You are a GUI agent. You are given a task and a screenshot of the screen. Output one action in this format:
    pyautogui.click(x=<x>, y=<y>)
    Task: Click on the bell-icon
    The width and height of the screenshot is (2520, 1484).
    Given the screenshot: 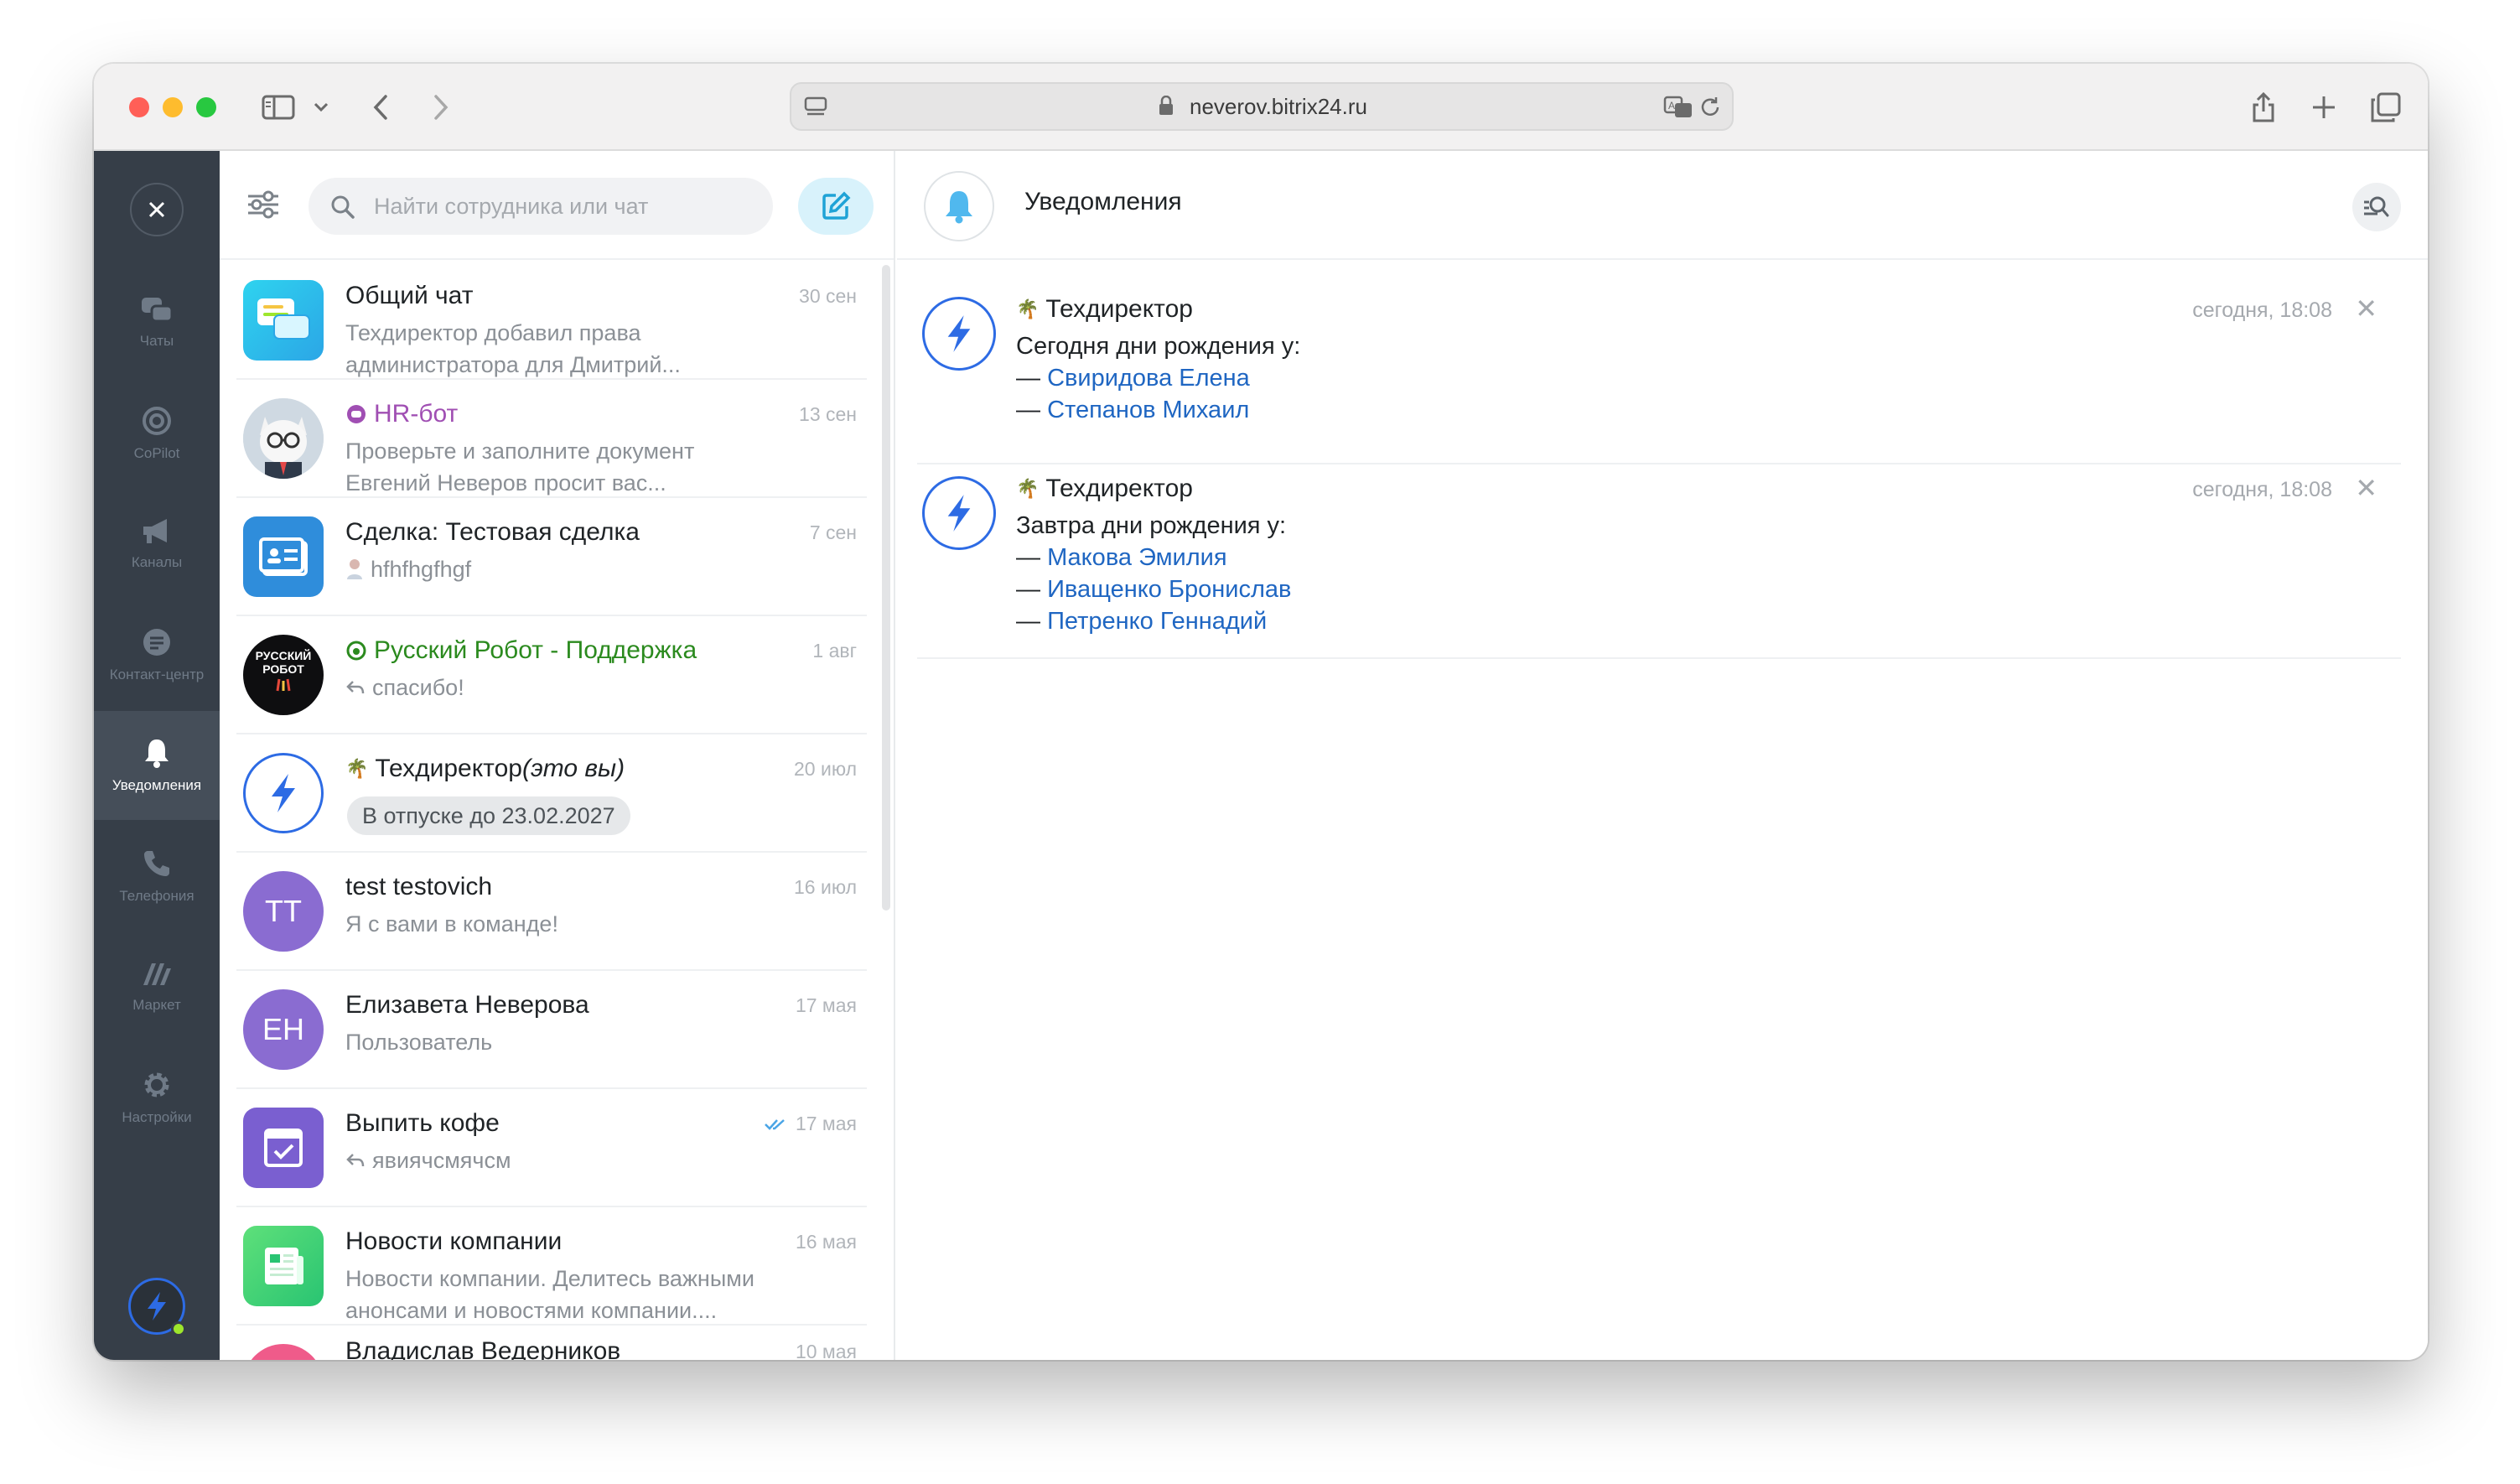 What is the action you would take?
    pyautogui.click(x=157, y=753)
    